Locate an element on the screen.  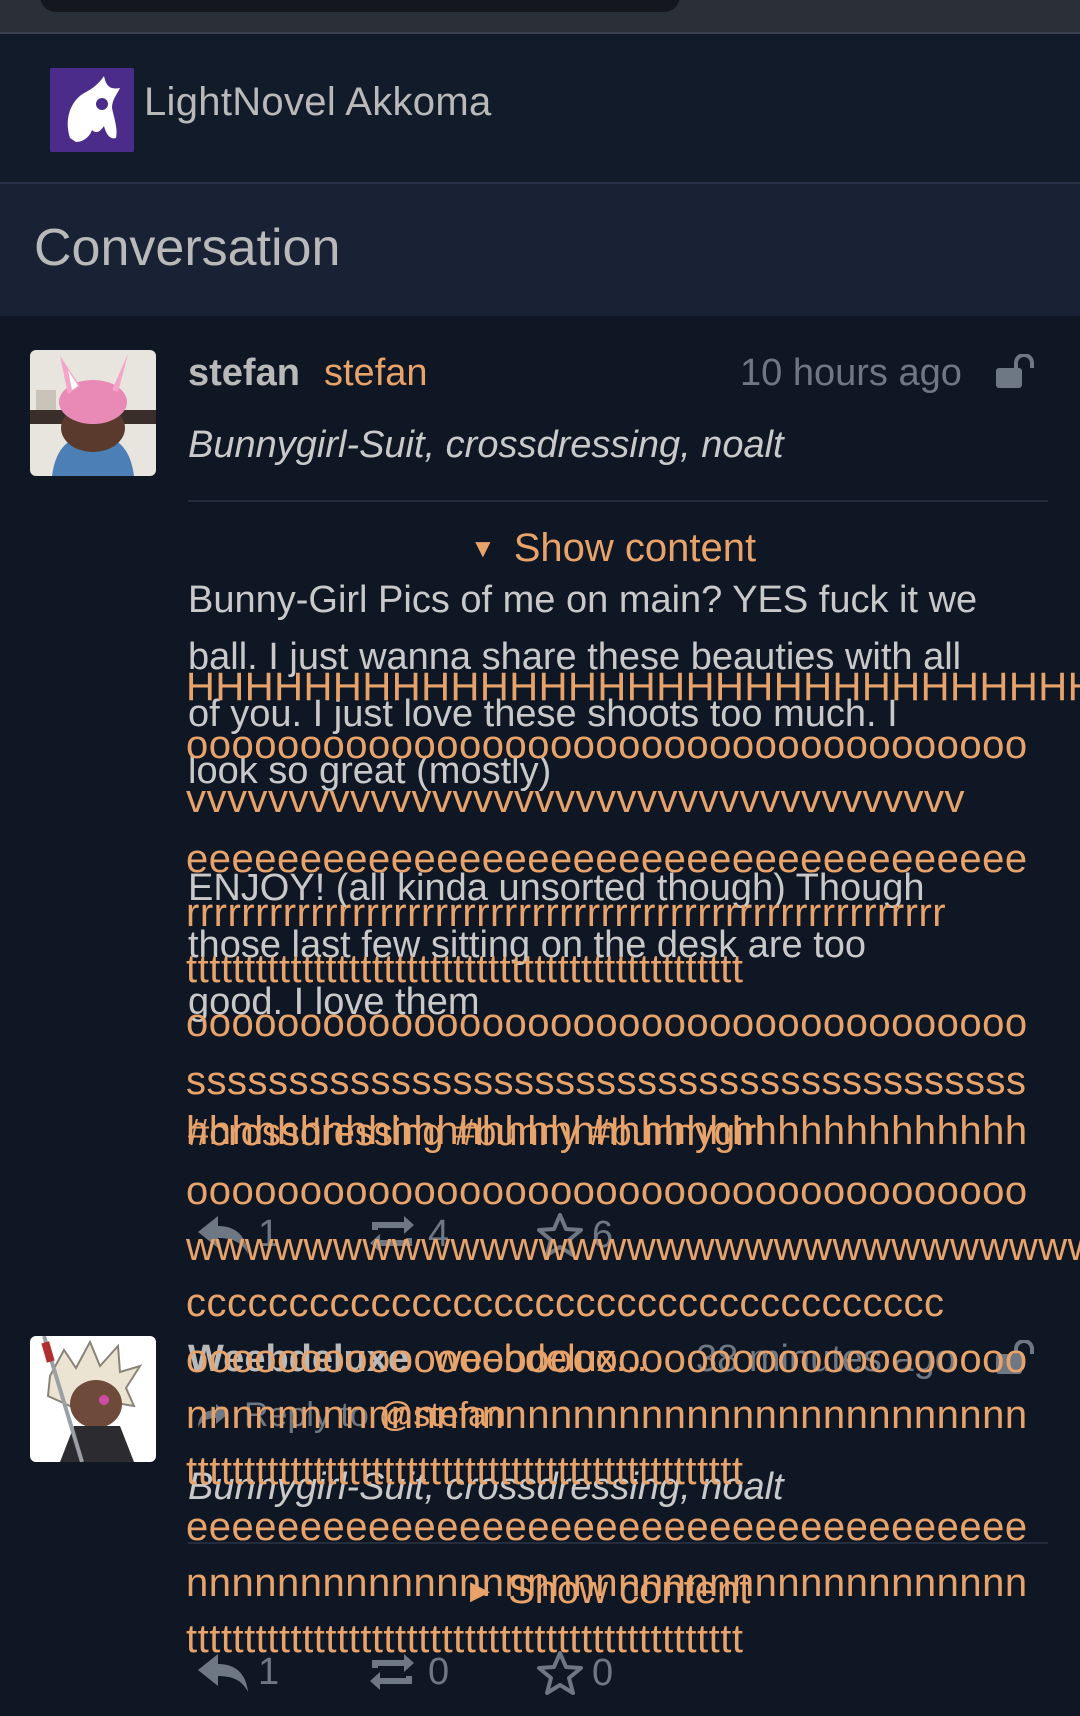
favorite-button: 6 is located at coordinates (574, 1235).